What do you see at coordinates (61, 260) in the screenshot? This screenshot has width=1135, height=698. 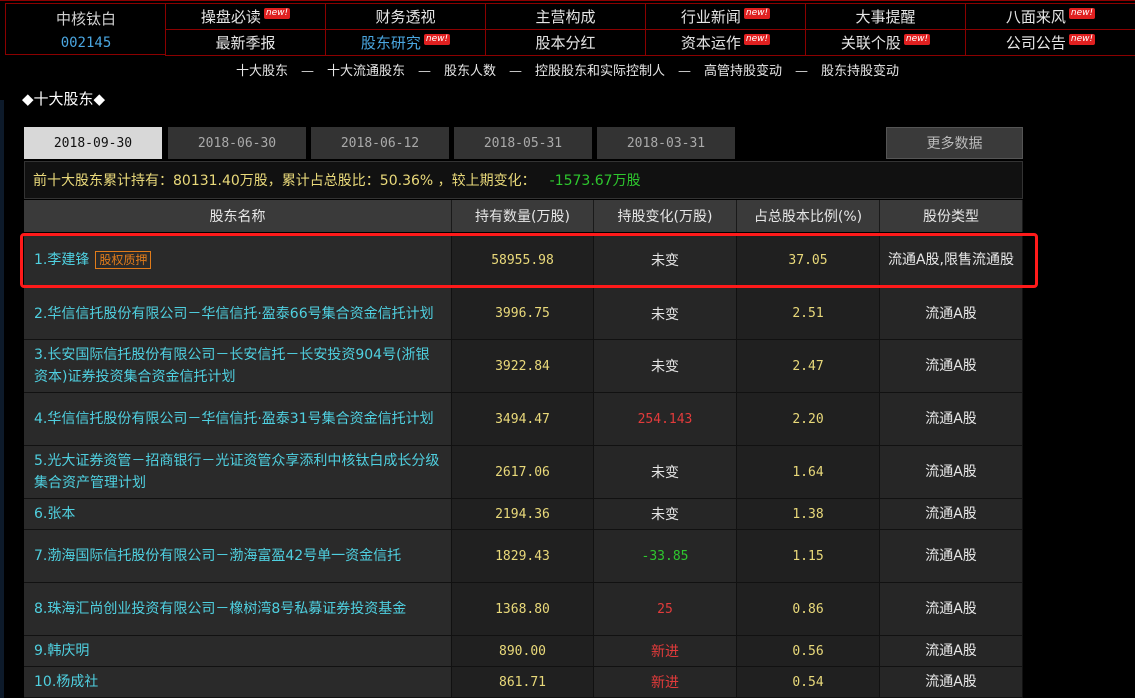 I see `holder-name: 1.李建锋` at bounding box center [61, 260].